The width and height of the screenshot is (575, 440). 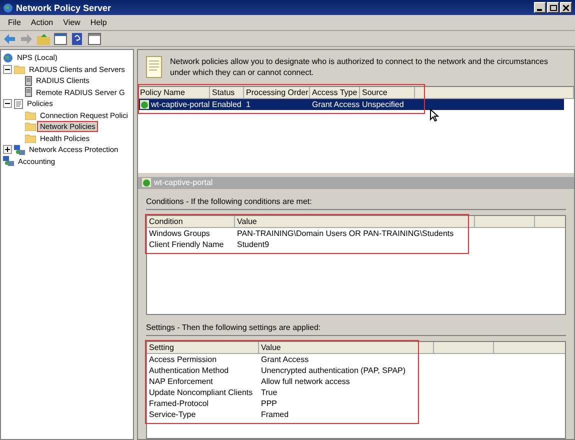 What do you see at coordinates (227, 92) in the screenshot?
I see `column-header: Status` at bounding box center [227, 92].